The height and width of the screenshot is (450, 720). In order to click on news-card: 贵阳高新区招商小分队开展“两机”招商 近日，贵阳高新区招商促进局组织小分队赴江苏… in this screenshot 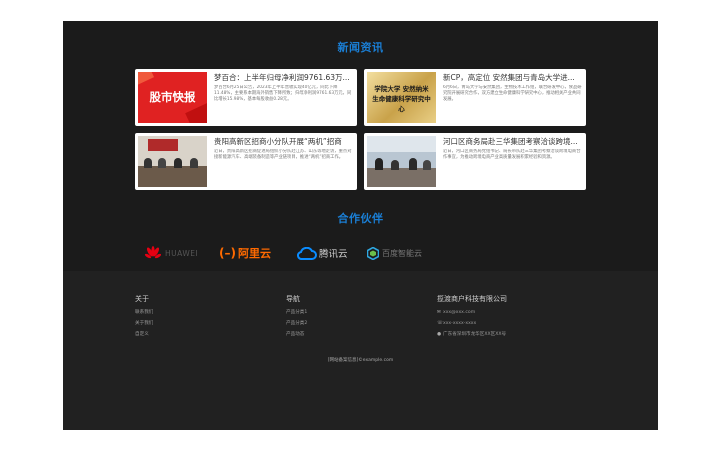, I will do `click(246, 161)`.